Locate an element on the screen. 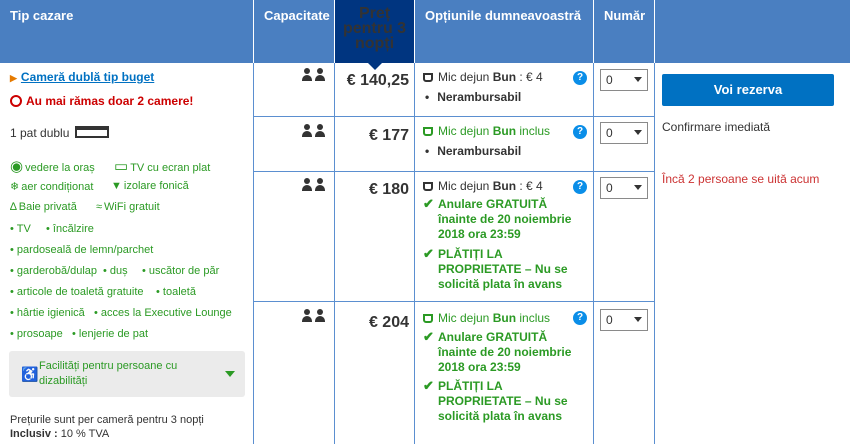 This screenshot has height=444, width=850. col-header-capacity: Capacitate is located at coordinates (294, 31).